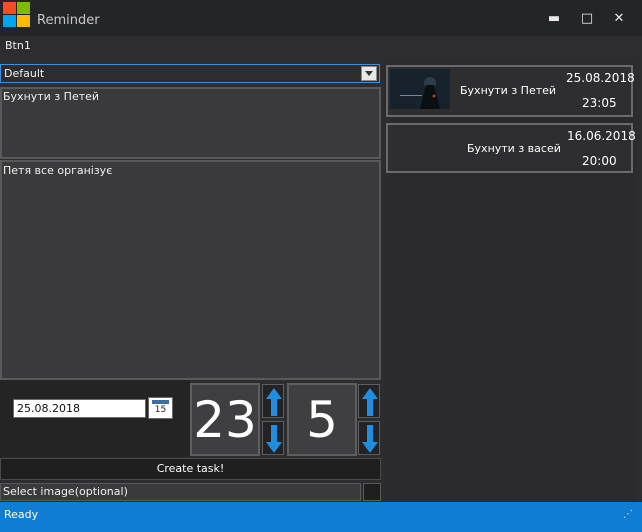 This screenshot has height=532, width=642. Describe the element at coordinates (619, 19) in the screenshot. I see `close-button: ✕` at that location.